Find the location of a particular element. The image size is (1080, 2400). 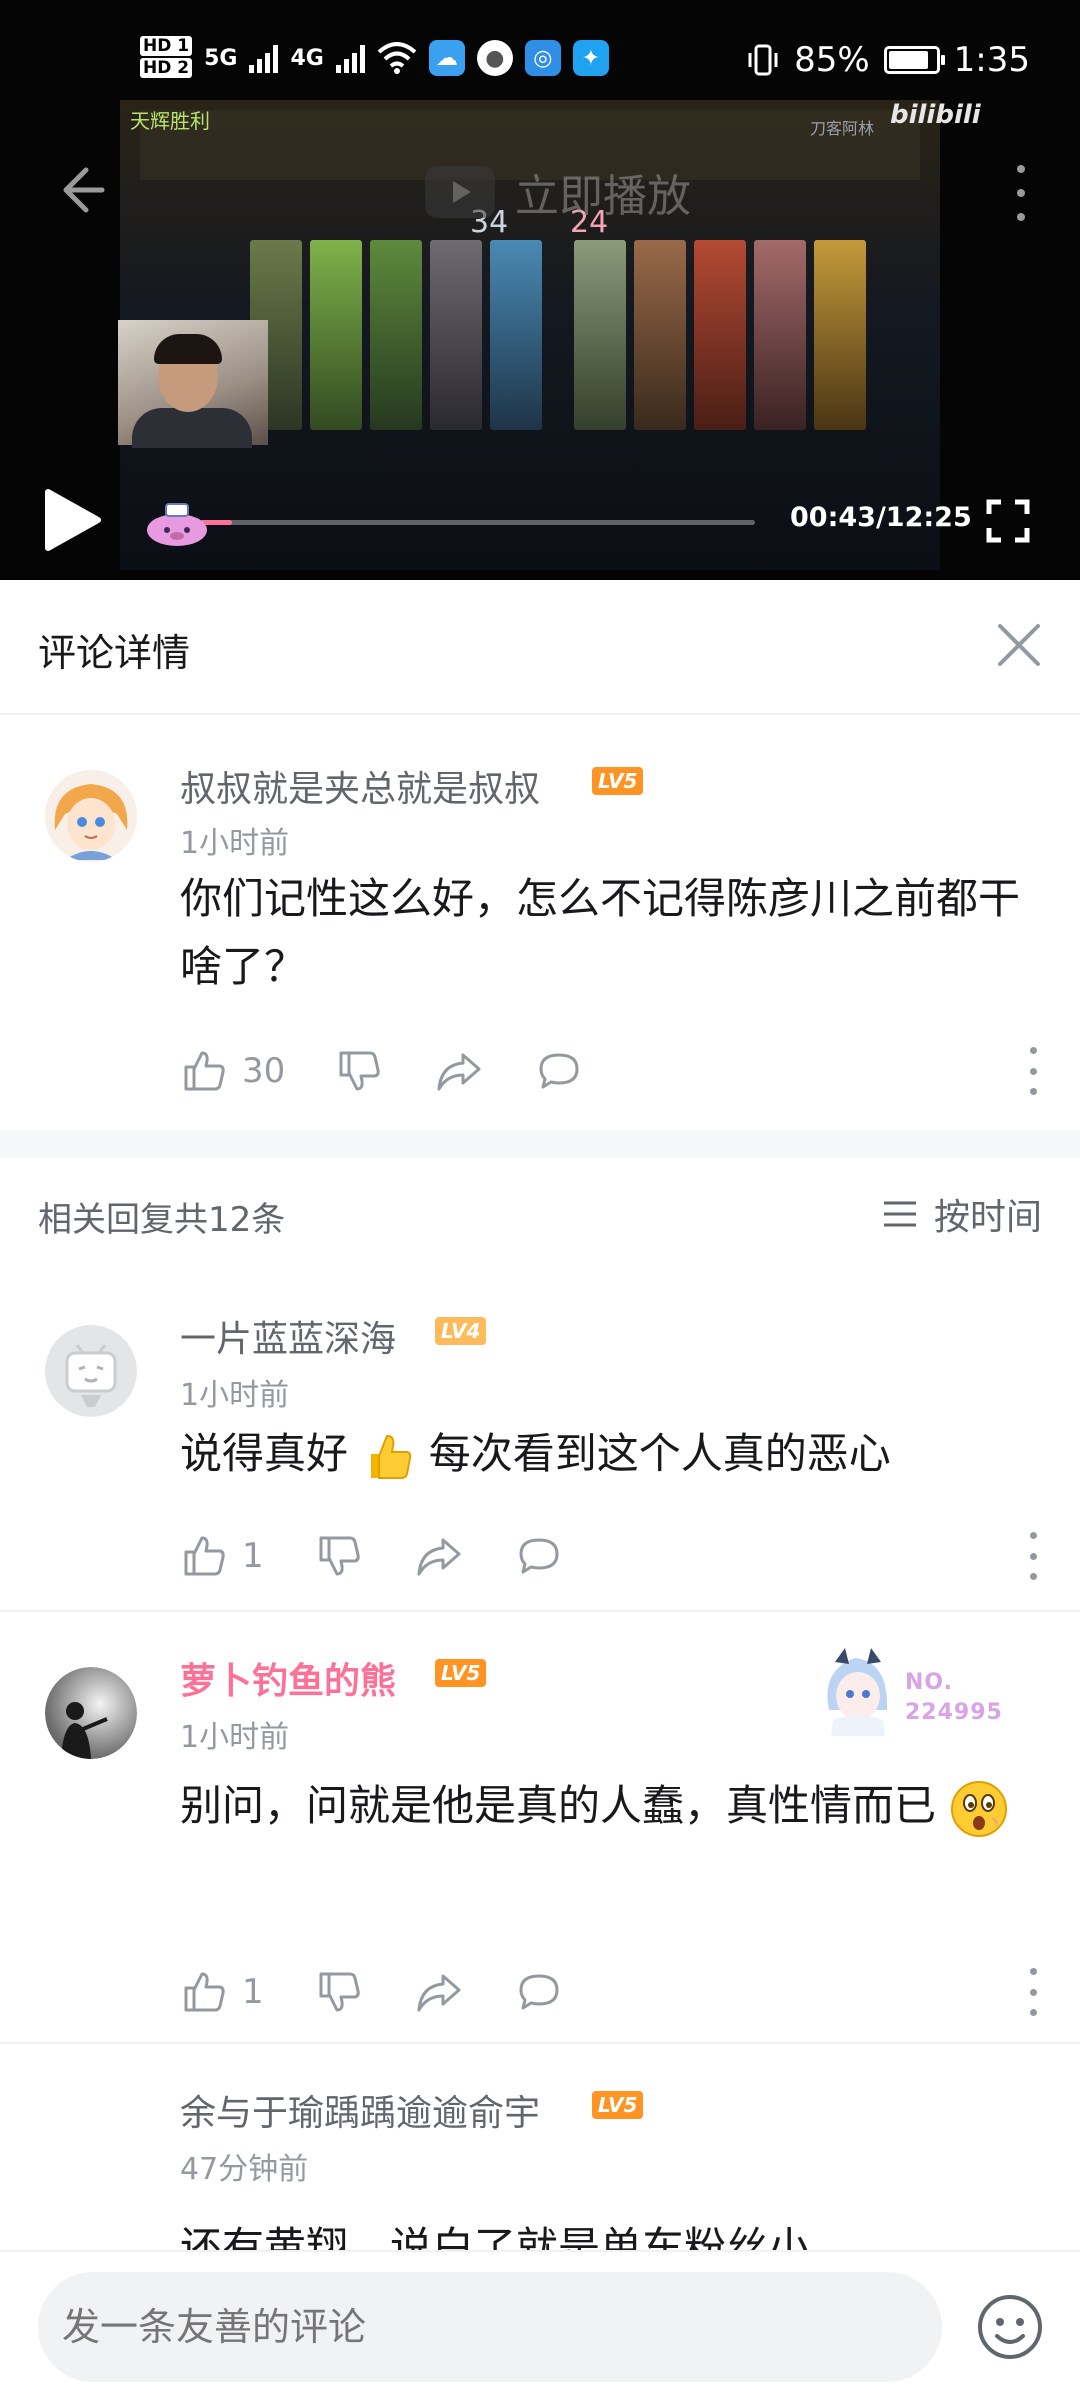

fan-badge-number: 224995 is located at coordinates (954, 1712).